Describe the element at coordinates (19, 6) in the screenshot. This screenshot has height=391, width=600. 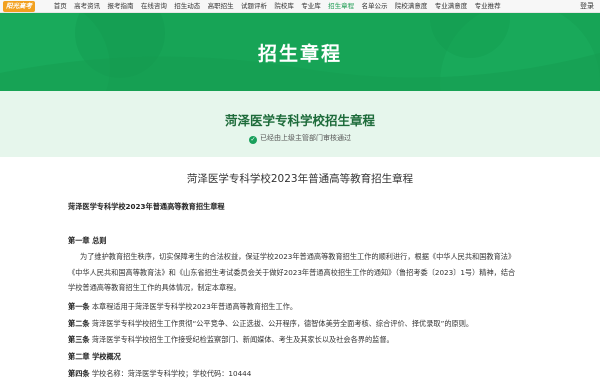
I see `site-logo: 阳光高考` at that location.